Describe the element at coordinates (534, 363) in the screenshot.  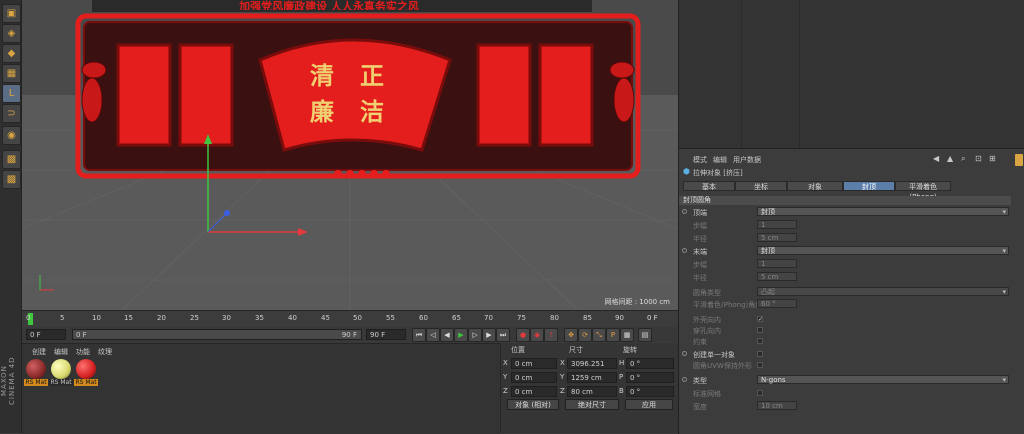
I see `position-x-field: 0 cm` at that location.